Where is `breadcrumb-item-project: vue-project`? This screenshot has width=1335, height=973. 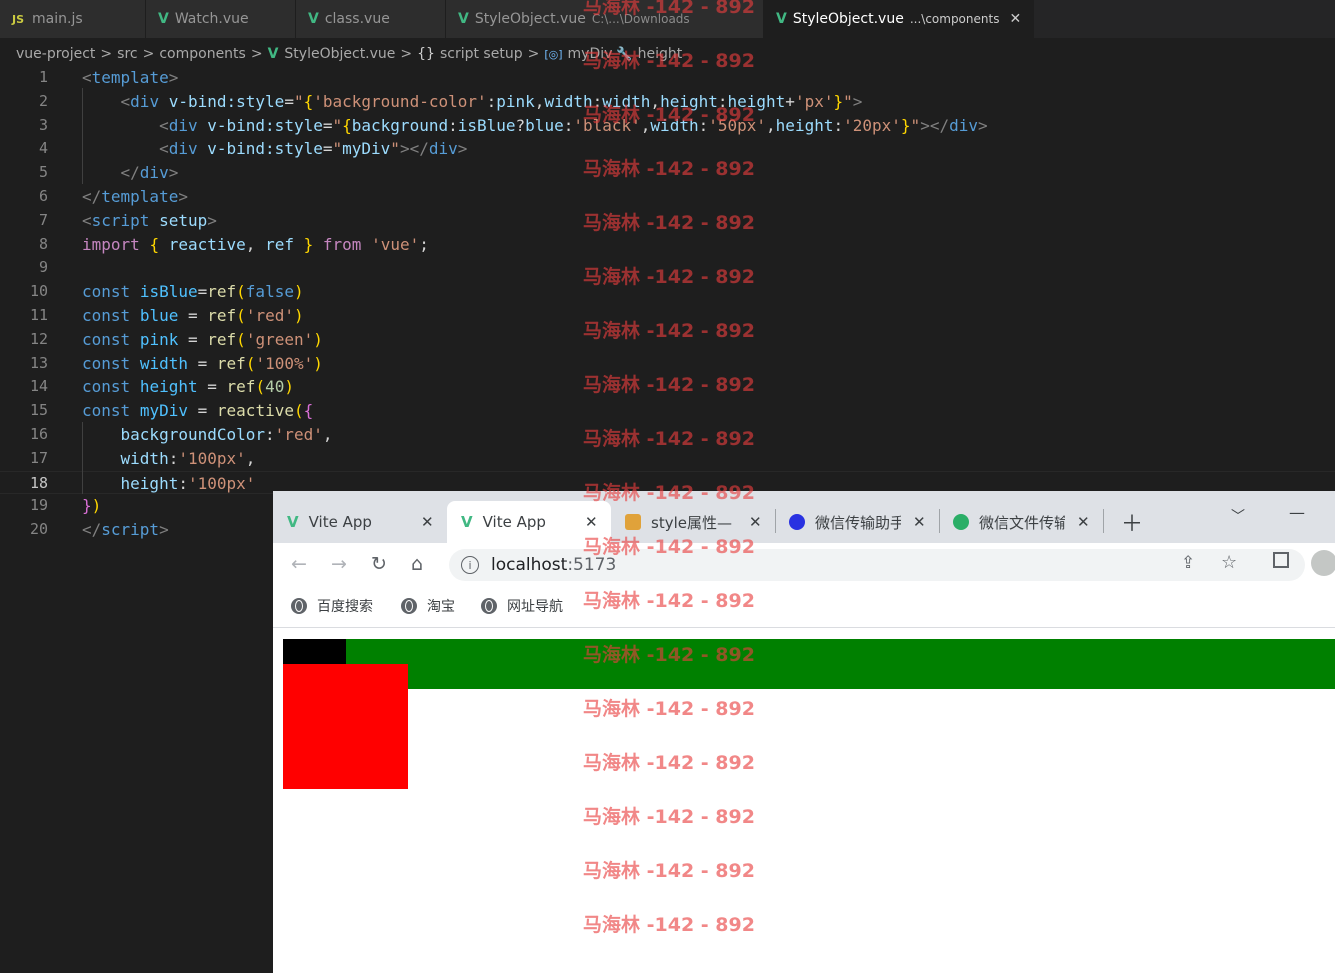 breadcrumb-item-project: vue-project is located at coordinates (55, 54).